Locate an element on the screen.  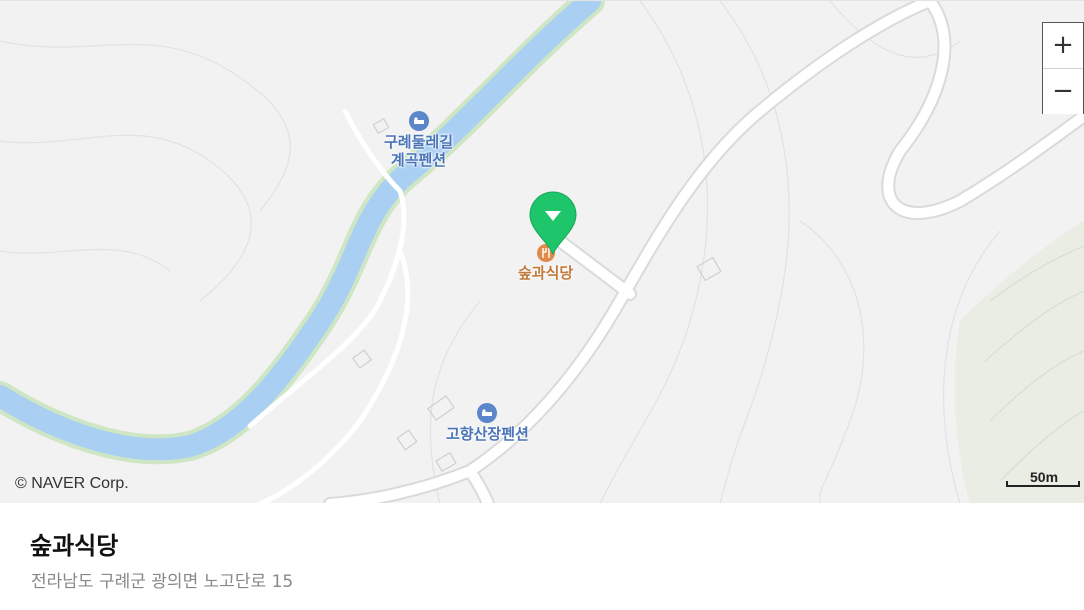
poi-label: 숲과식당 is located at coordinates (546, 273).